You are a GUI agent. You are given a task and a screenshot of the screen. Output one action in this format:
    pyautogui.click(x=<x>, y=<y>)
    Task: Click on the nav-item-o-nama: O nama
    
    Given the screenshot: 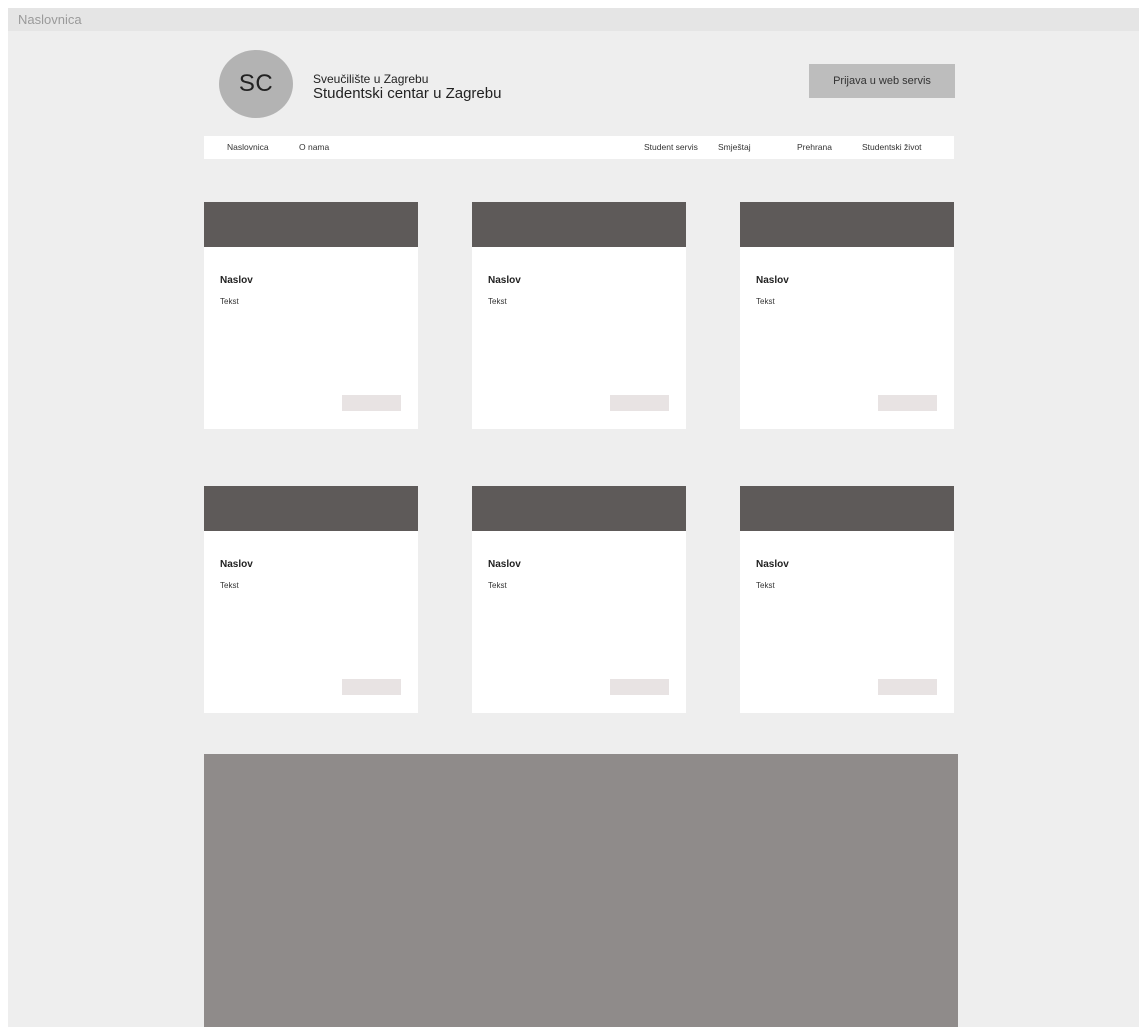 What is the action you would take?
    pyautogui.click(x=314, y=147)
    